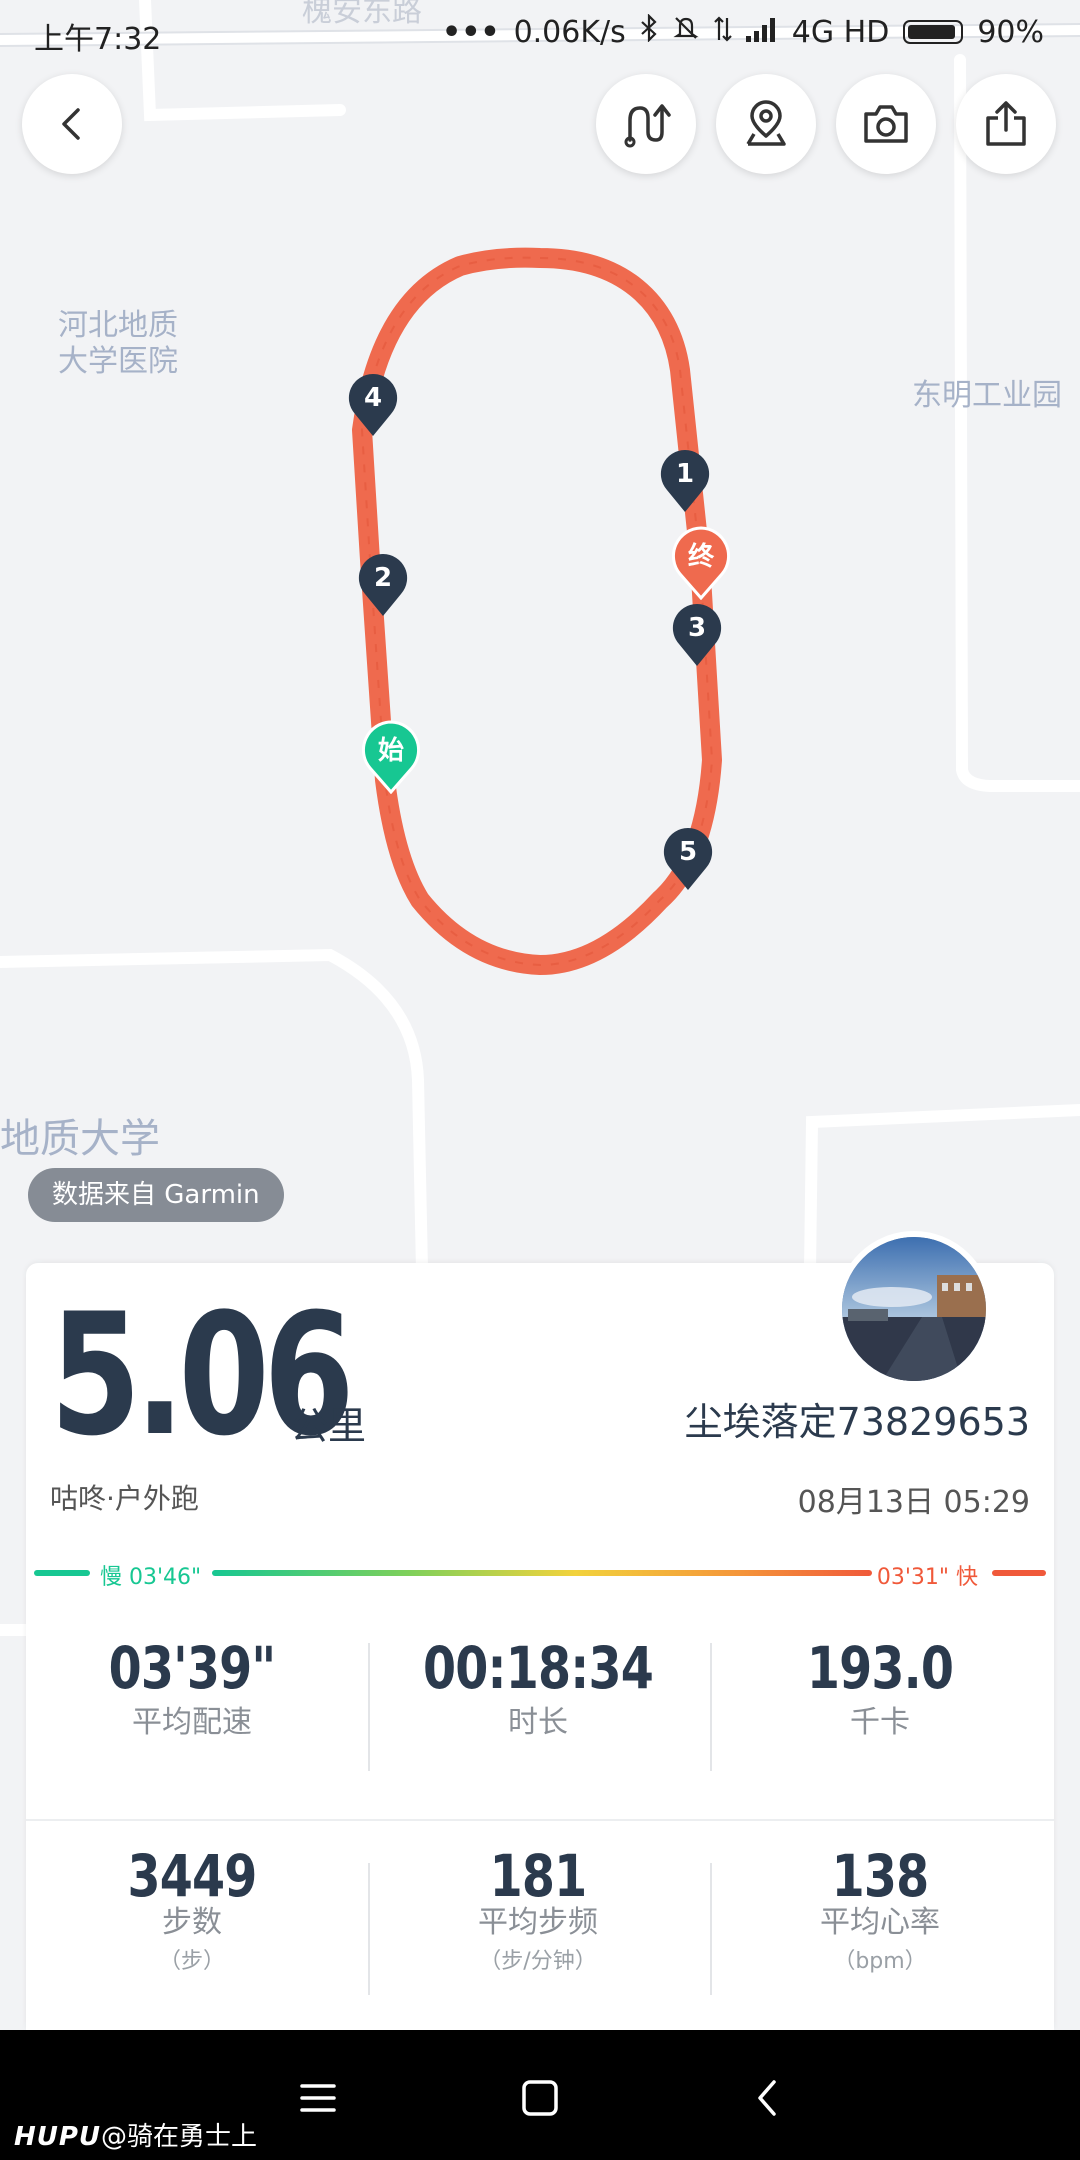  What do you see at coordinates (697, 635) in the screenshot?
I see `split-marker-3: 3` at bounding box center [697, 635].